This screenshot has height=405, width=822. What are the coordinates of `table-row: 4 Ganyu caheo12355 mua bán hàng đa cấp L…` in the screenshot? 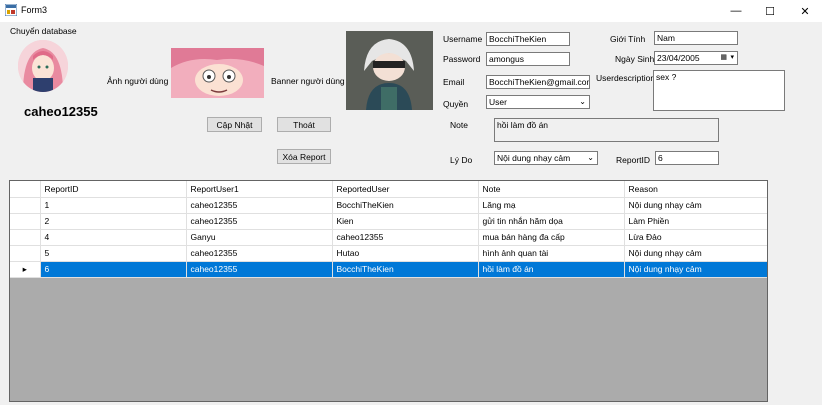 It's located at (388, 237).